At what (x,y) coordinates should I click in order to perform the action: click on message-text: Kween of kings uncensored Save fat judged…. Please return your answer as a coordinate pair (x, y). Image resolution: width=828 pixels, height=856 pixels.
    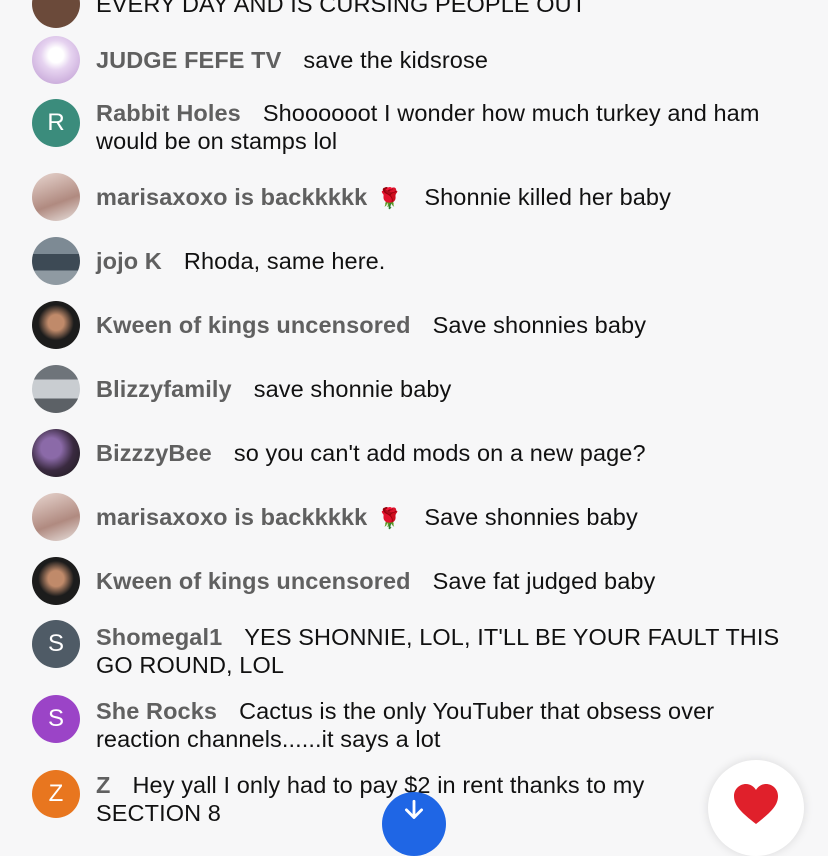
    Looking at the image, I should click on (446, 581).